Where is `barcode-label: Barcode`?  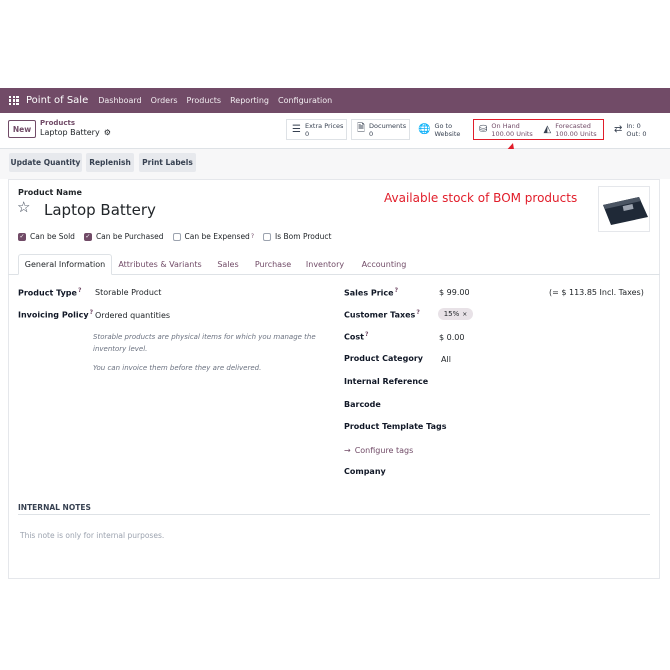 barcode-label: Barcode is located at coordinates (362, 404).